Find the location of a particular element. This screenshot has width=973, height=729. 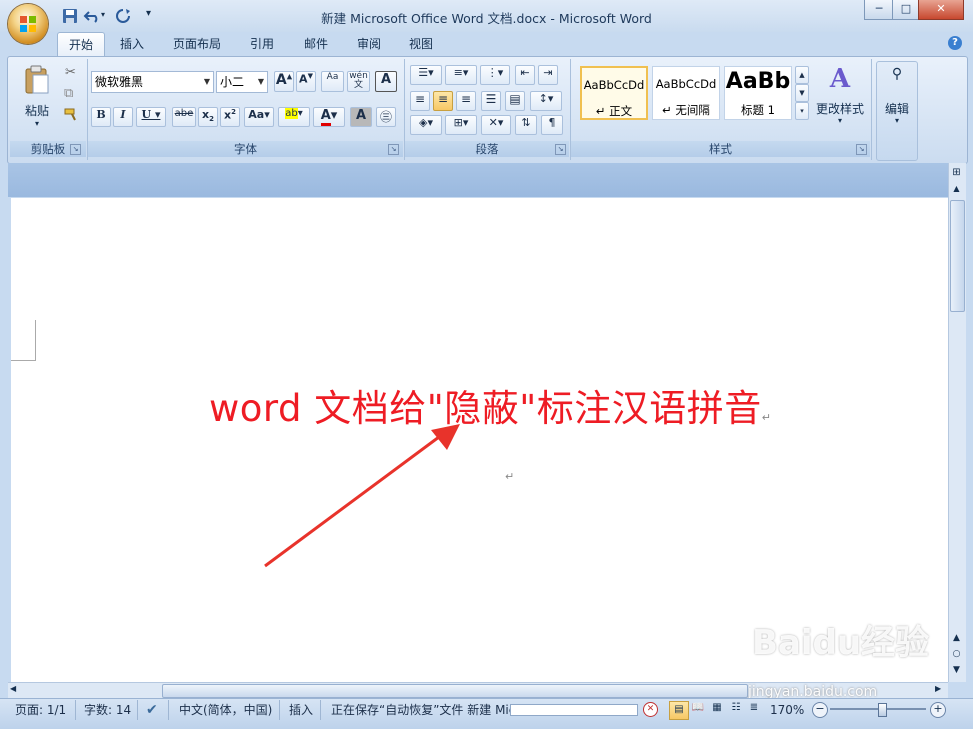

chevron-down-icon: ▼ is located at coordinates (802, 93).